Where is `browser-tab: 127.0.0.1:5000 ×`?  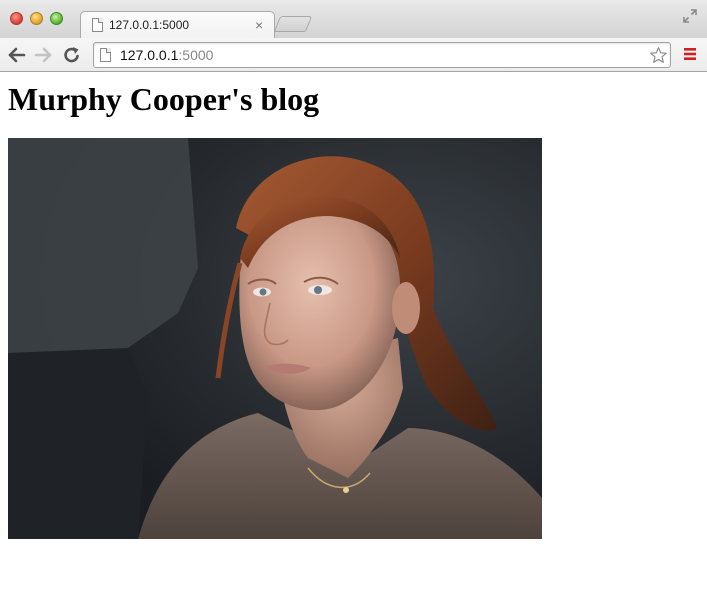
browser-tab: 127.0.0.1:5000 × is located at coordinates (177, 25).